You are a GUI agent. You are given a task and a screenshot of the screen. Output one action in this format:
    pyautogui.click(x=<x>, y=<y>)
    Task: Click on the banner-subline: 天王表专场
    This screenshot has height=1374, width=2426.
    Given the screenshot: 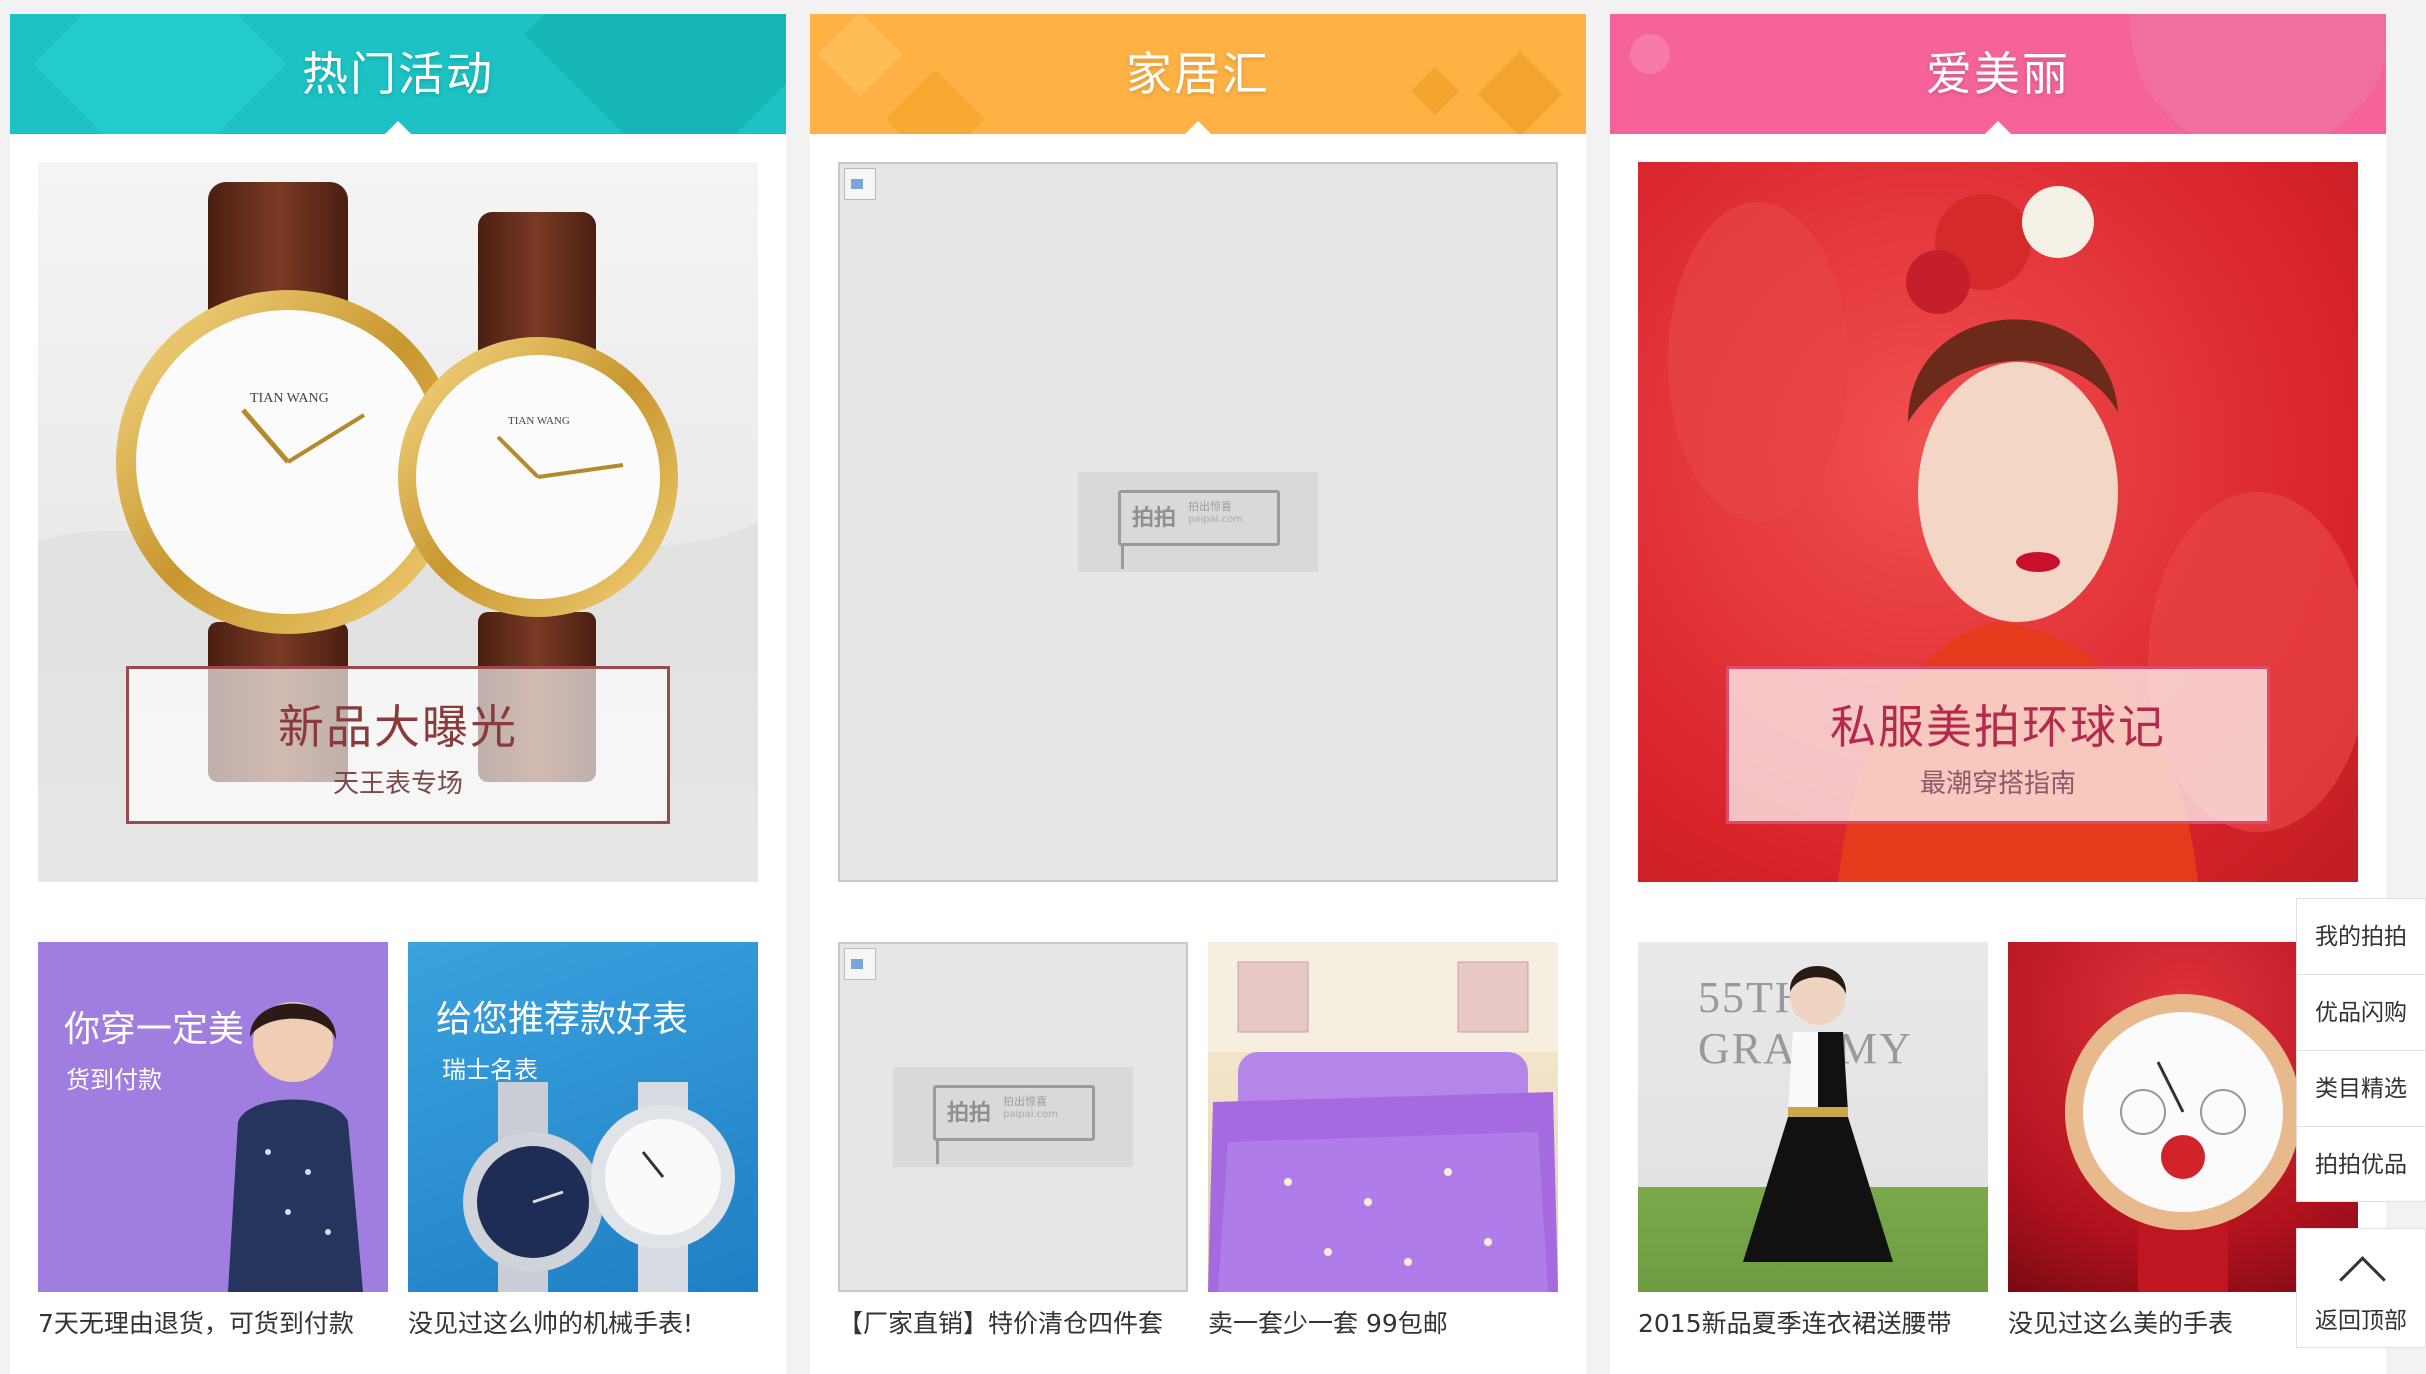 What is the action you would take?
    pyautogui.click(x=397, y=784)
    